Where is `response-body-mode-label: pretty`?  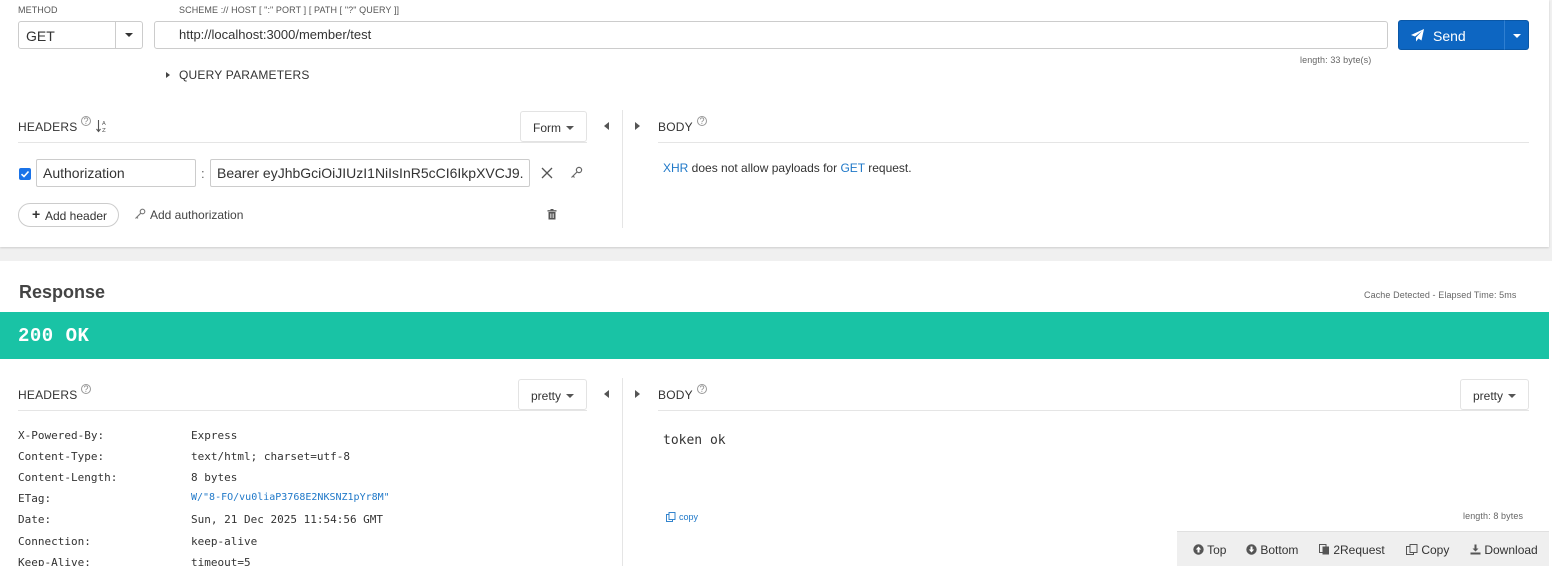
response-body-mode-label: pretty is located at coordinates (1488, 396).